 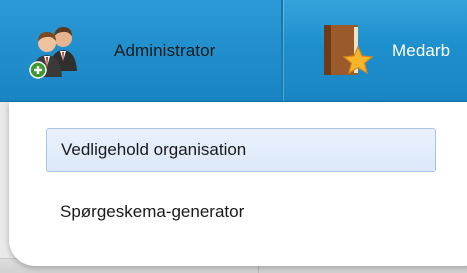 I want to click on nav-item-administrator-label: Administrator, so click(x=165, y=50).